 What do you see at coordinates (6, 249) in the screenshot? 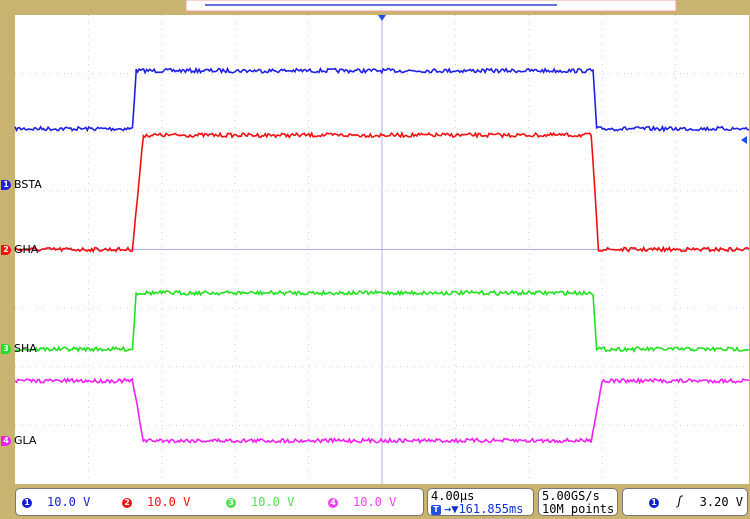
I see `channel-marker: 2` at bounding box center [6, 249].